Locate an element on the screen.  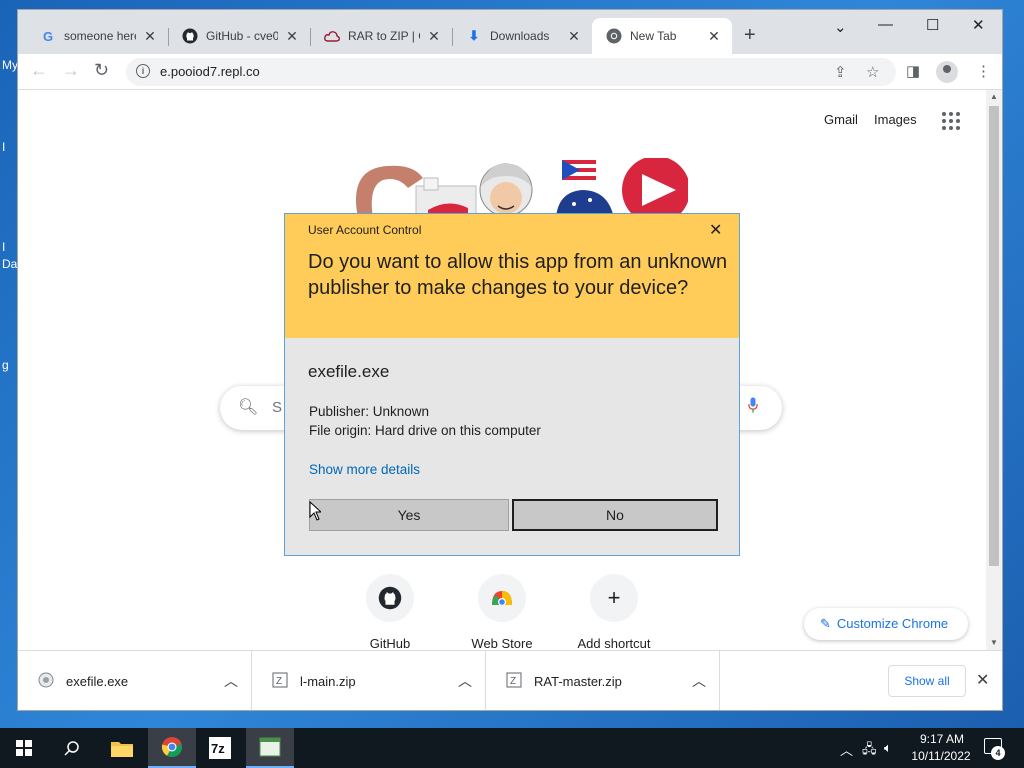
clock-date: 10/11/2022 is located at coordinates (941, 756).